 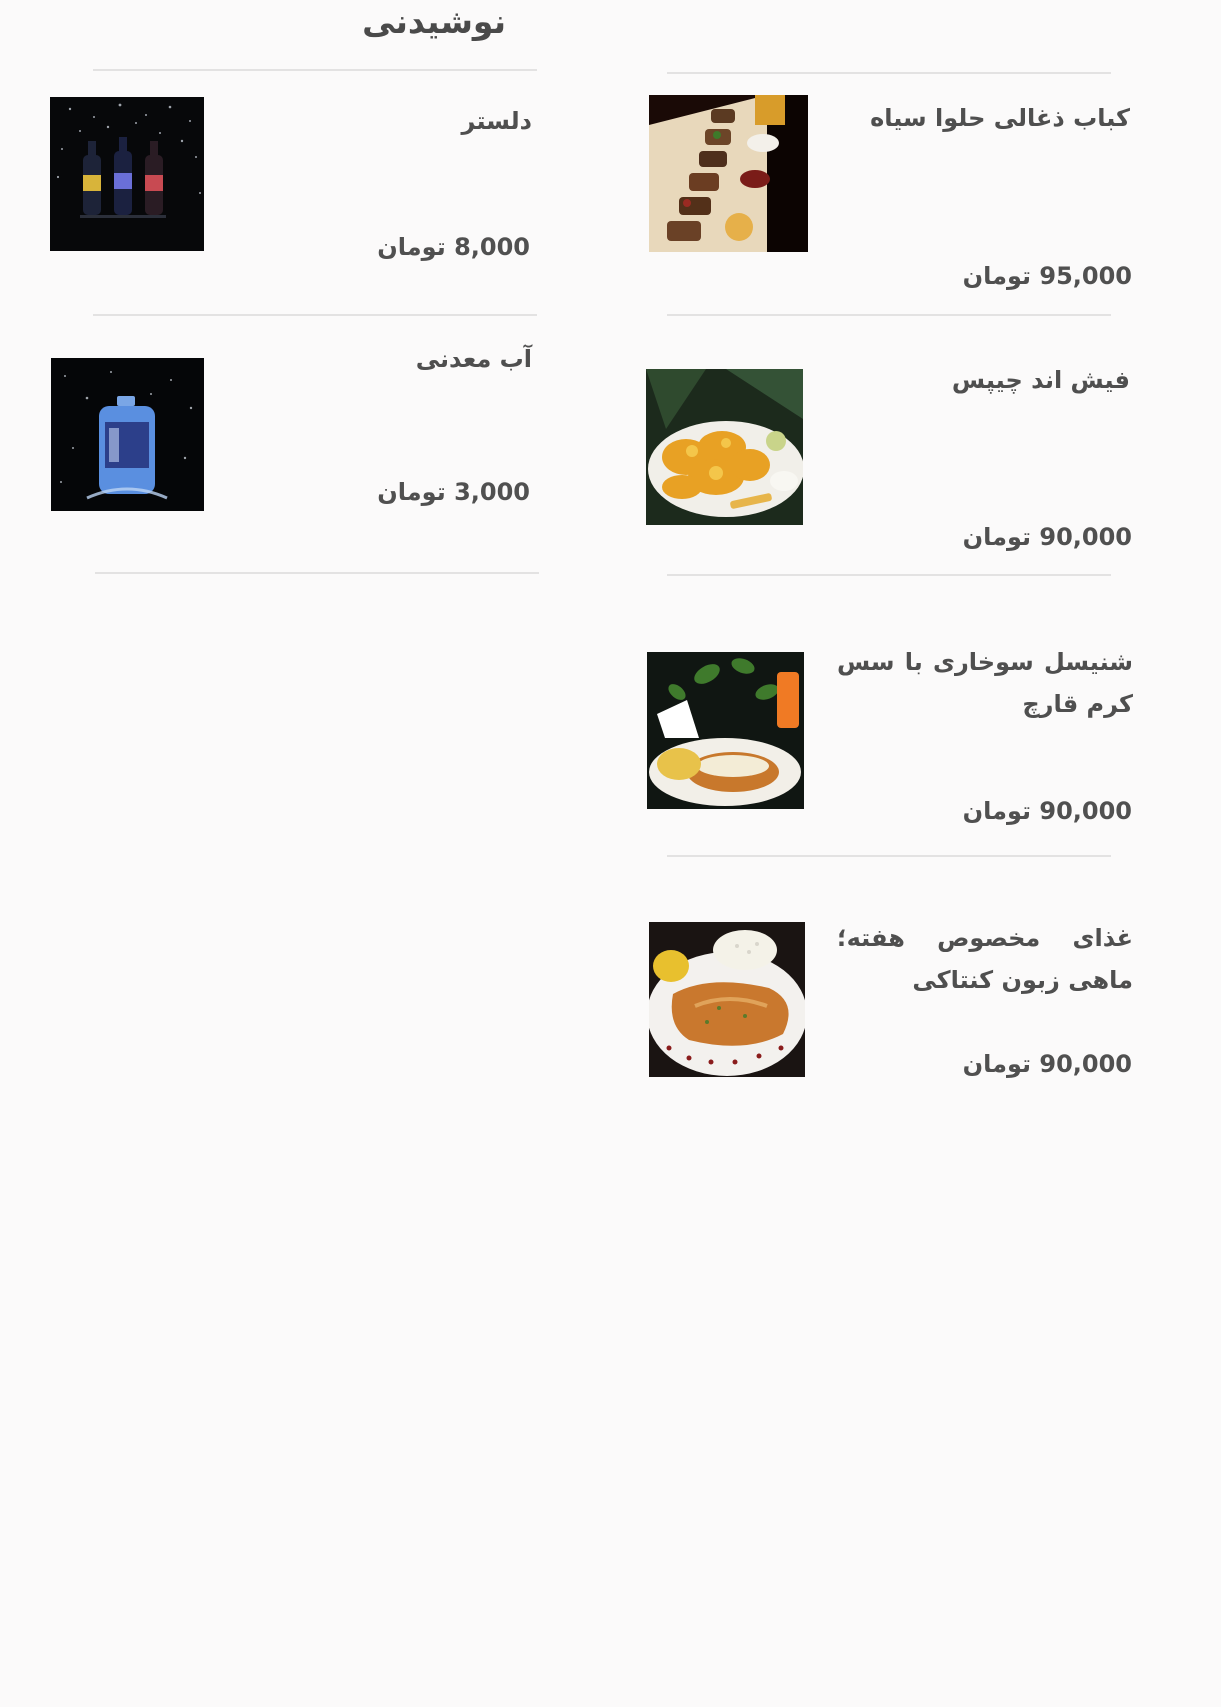 What do you see at coordinates (496, 121) in the screenshot?
I see `item-name: دلستر` at bounding box center [496, 121].